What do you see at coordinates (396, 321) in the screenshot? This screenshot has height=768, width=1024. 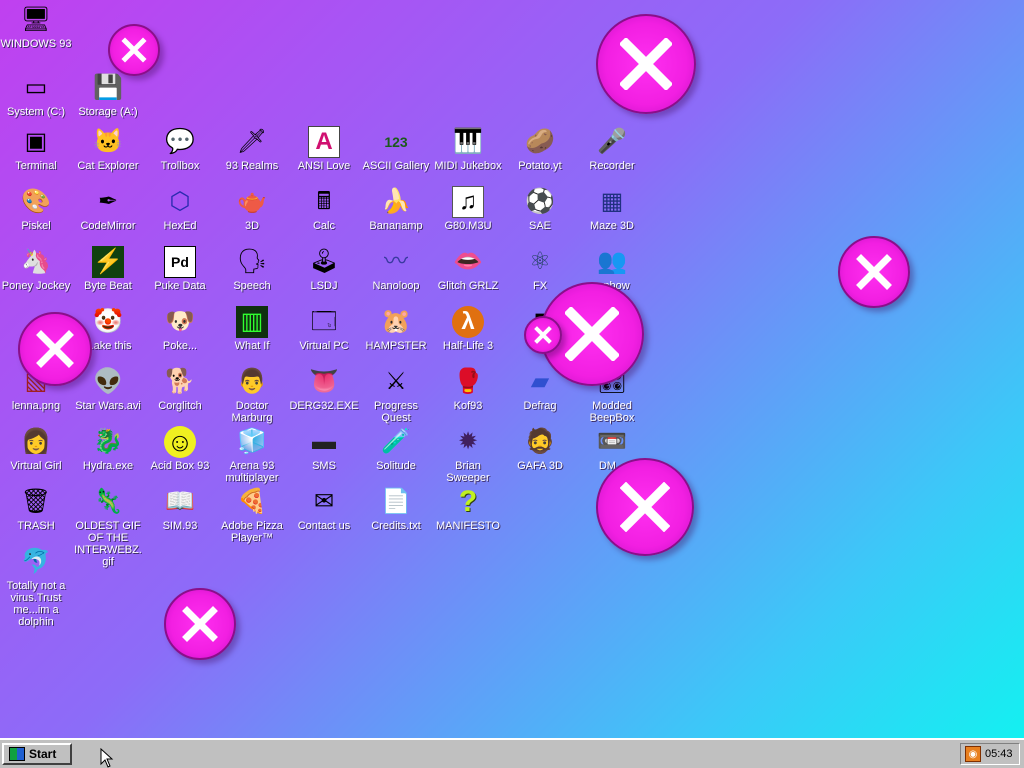 I see `hamster-icon: 🐹` at bounding box center [396, 321].